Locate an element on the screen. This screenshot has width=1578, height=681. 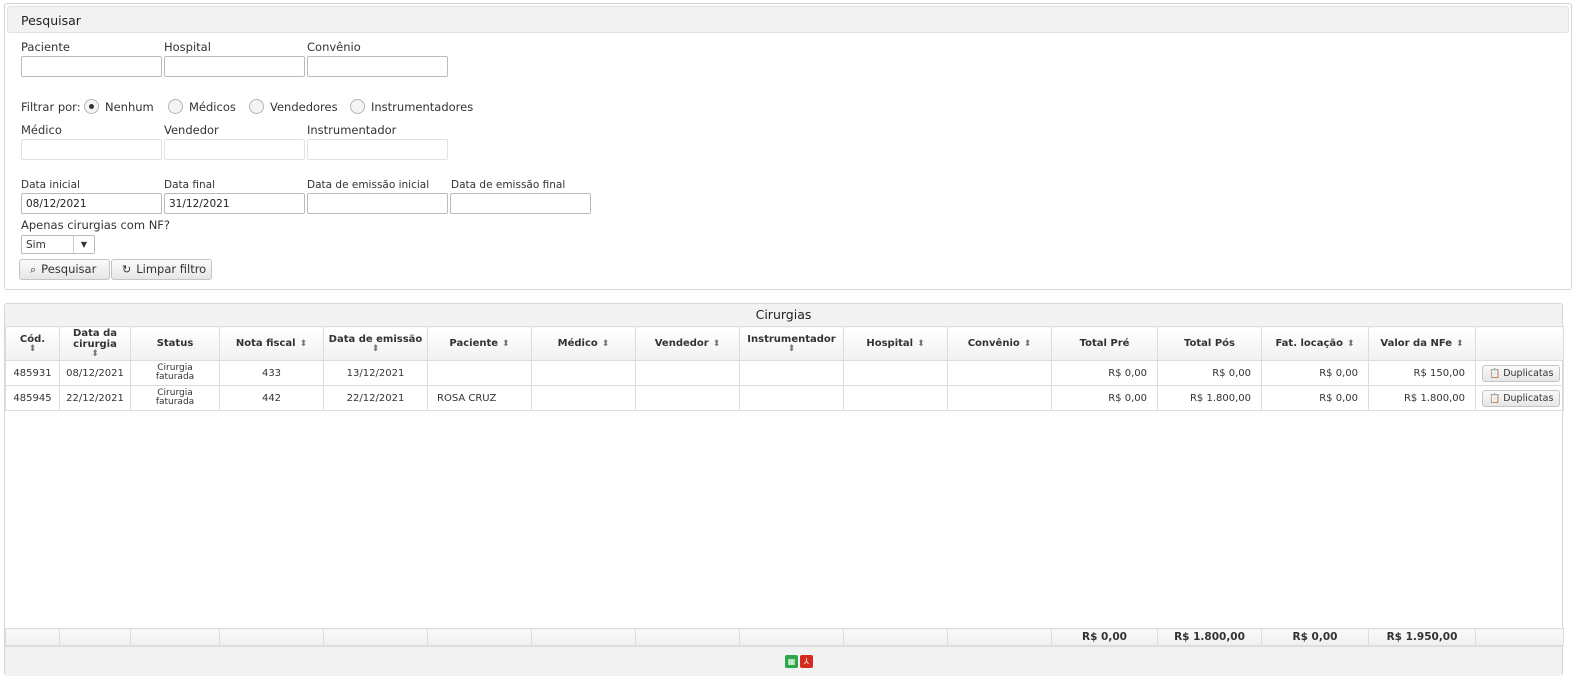
search-button-label: Pesquisar is located at coordinates (69, 269).